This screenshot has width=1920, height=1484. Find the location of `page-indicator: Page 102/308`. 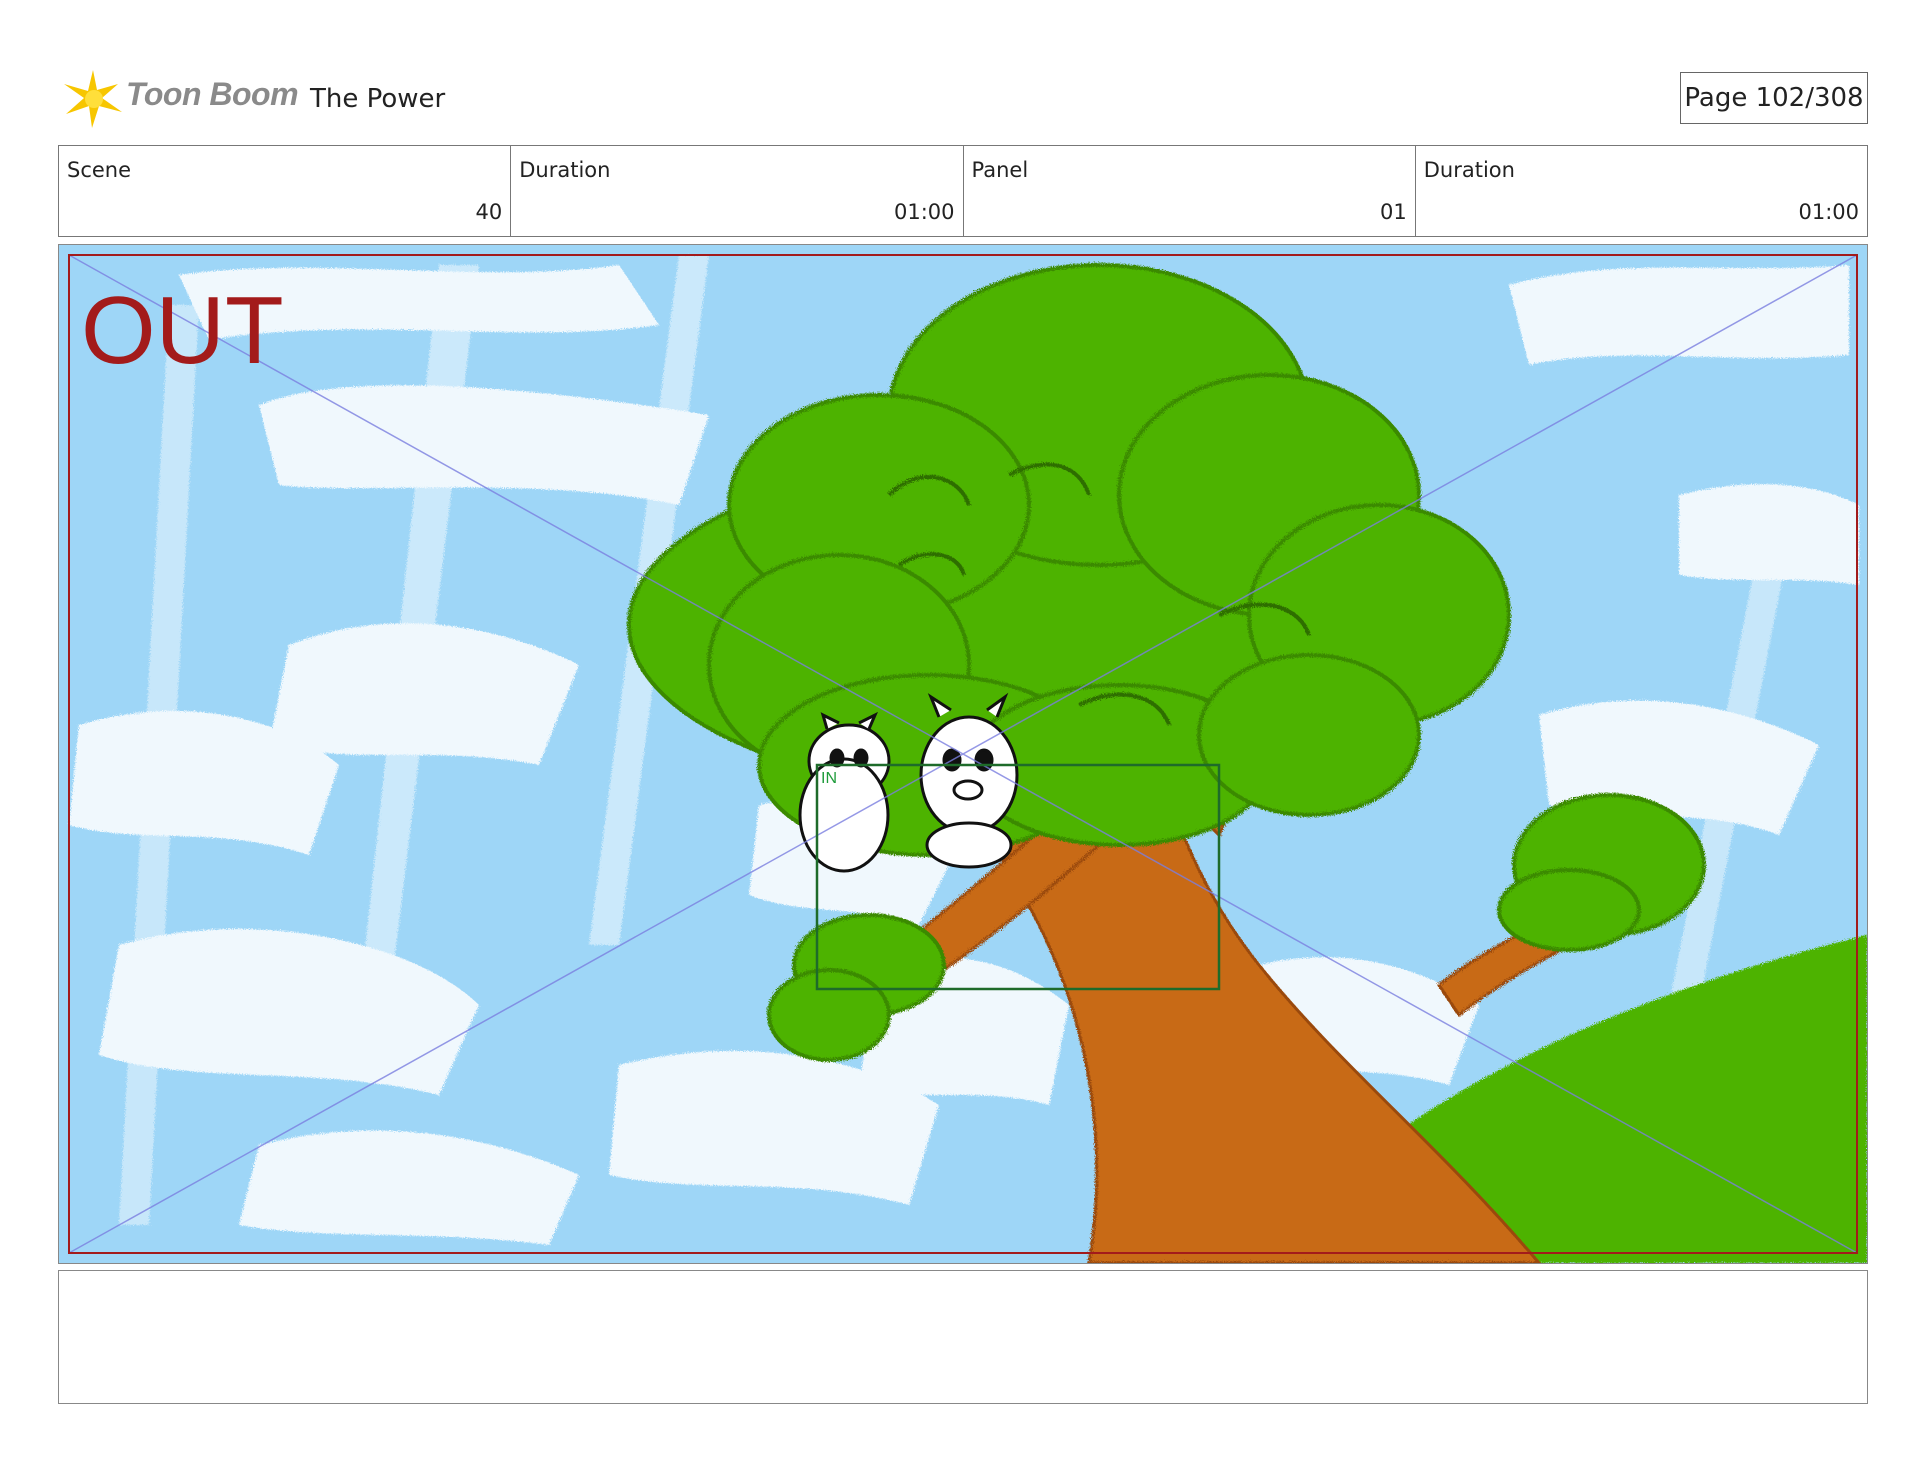

page-indicator: Page 102/308 is located at coordinates (1774, 98).